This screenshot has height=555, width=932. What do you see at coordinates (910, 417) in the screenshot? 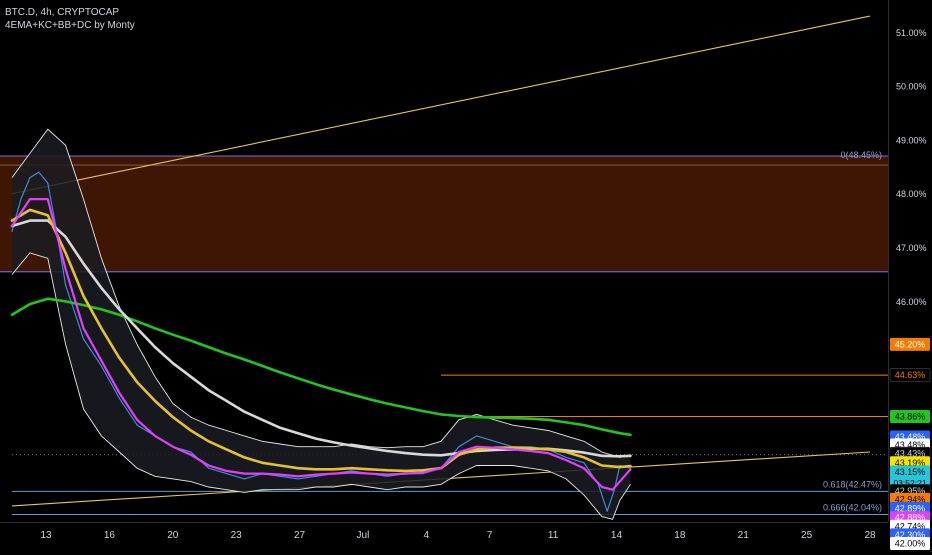
I see `price-badge-3: 43.86%` at bounding box center [910, 417].